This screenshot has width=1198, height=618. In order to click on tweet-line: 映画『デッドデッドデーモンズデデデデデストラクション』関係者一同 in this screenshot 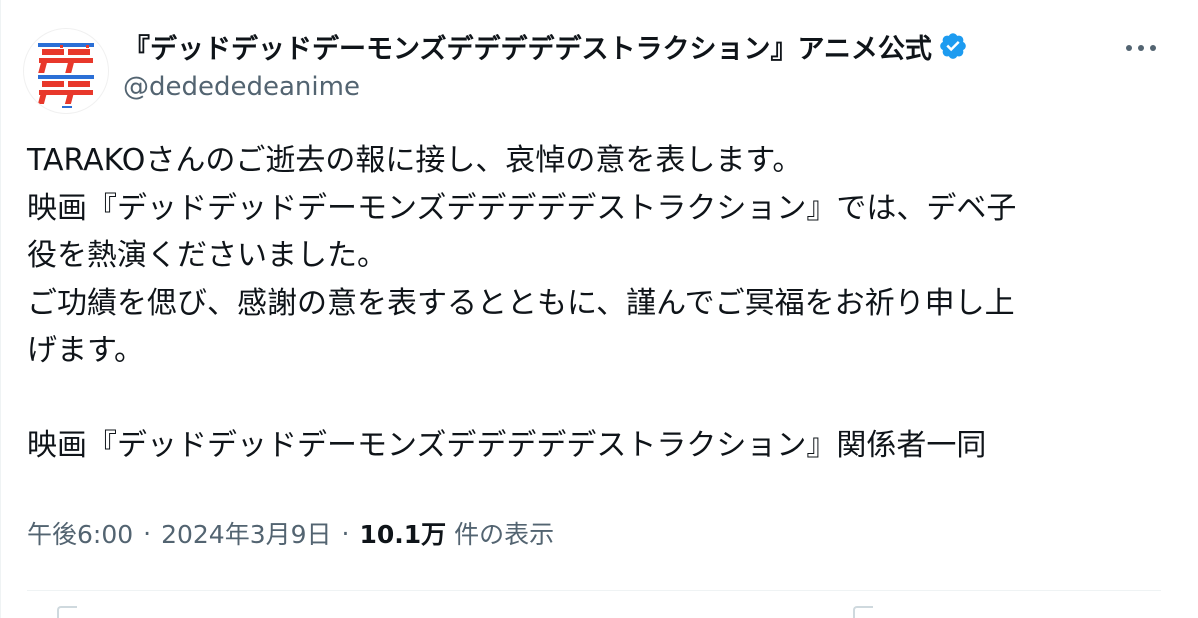, I will do `click(507, 445)`.